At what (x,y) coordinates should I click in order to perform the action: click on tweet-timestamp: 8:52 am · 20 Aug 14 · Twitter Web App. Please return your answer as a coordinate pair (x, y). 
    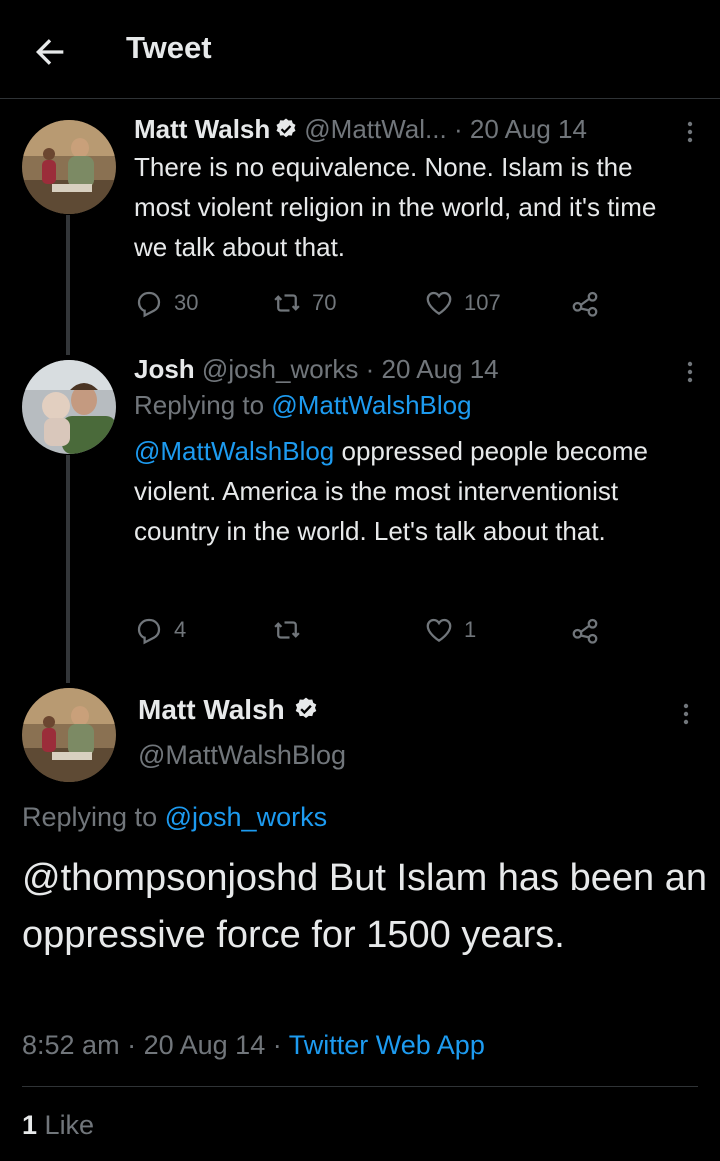
    Looking at the image, I should click on (253, 1045).